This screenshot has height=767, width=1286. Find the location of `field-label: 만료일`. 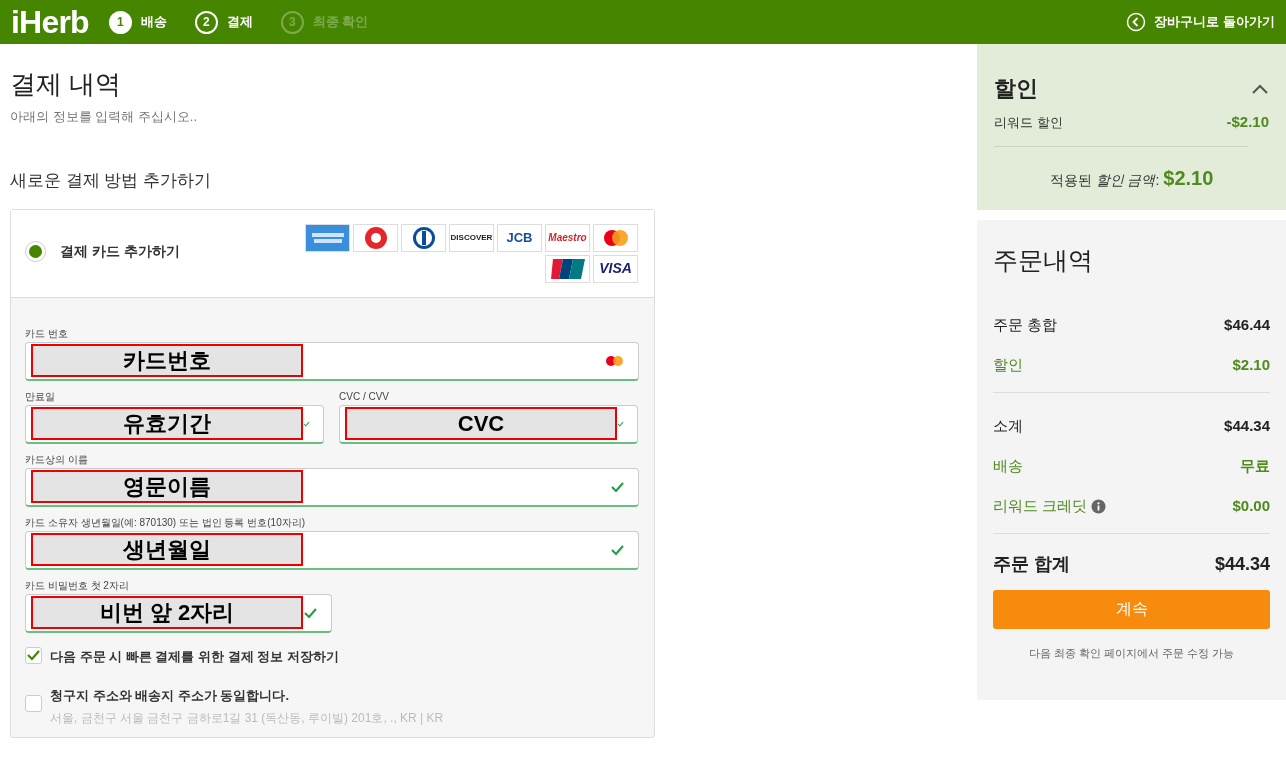

field-label: 만료일 is located at coordinates (40, 395).